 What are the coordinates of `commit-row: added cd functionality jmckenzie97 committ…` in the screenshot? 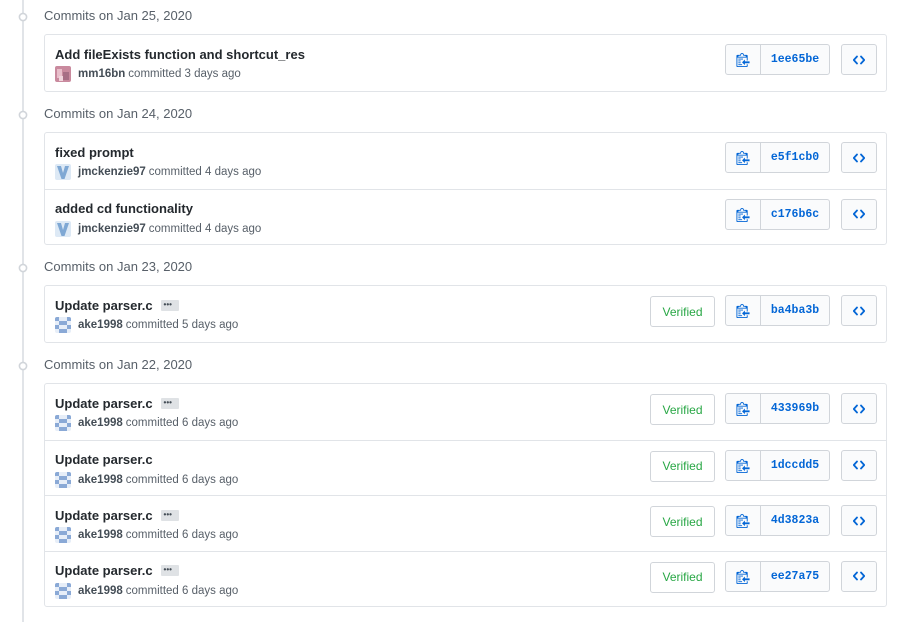 It's located at (465, 216).